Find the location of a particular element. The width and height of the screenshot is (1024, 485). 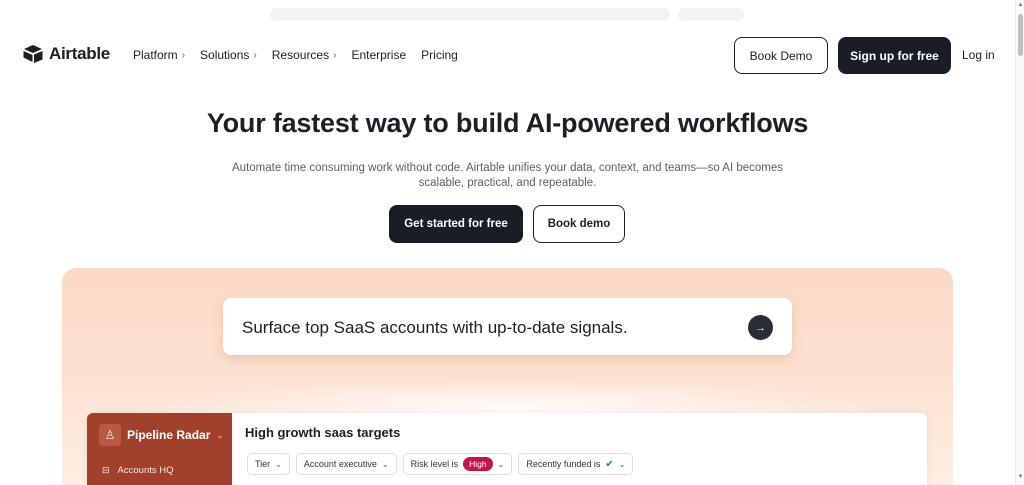

scrollbar-thumb is located at coordinates (1020, 35).